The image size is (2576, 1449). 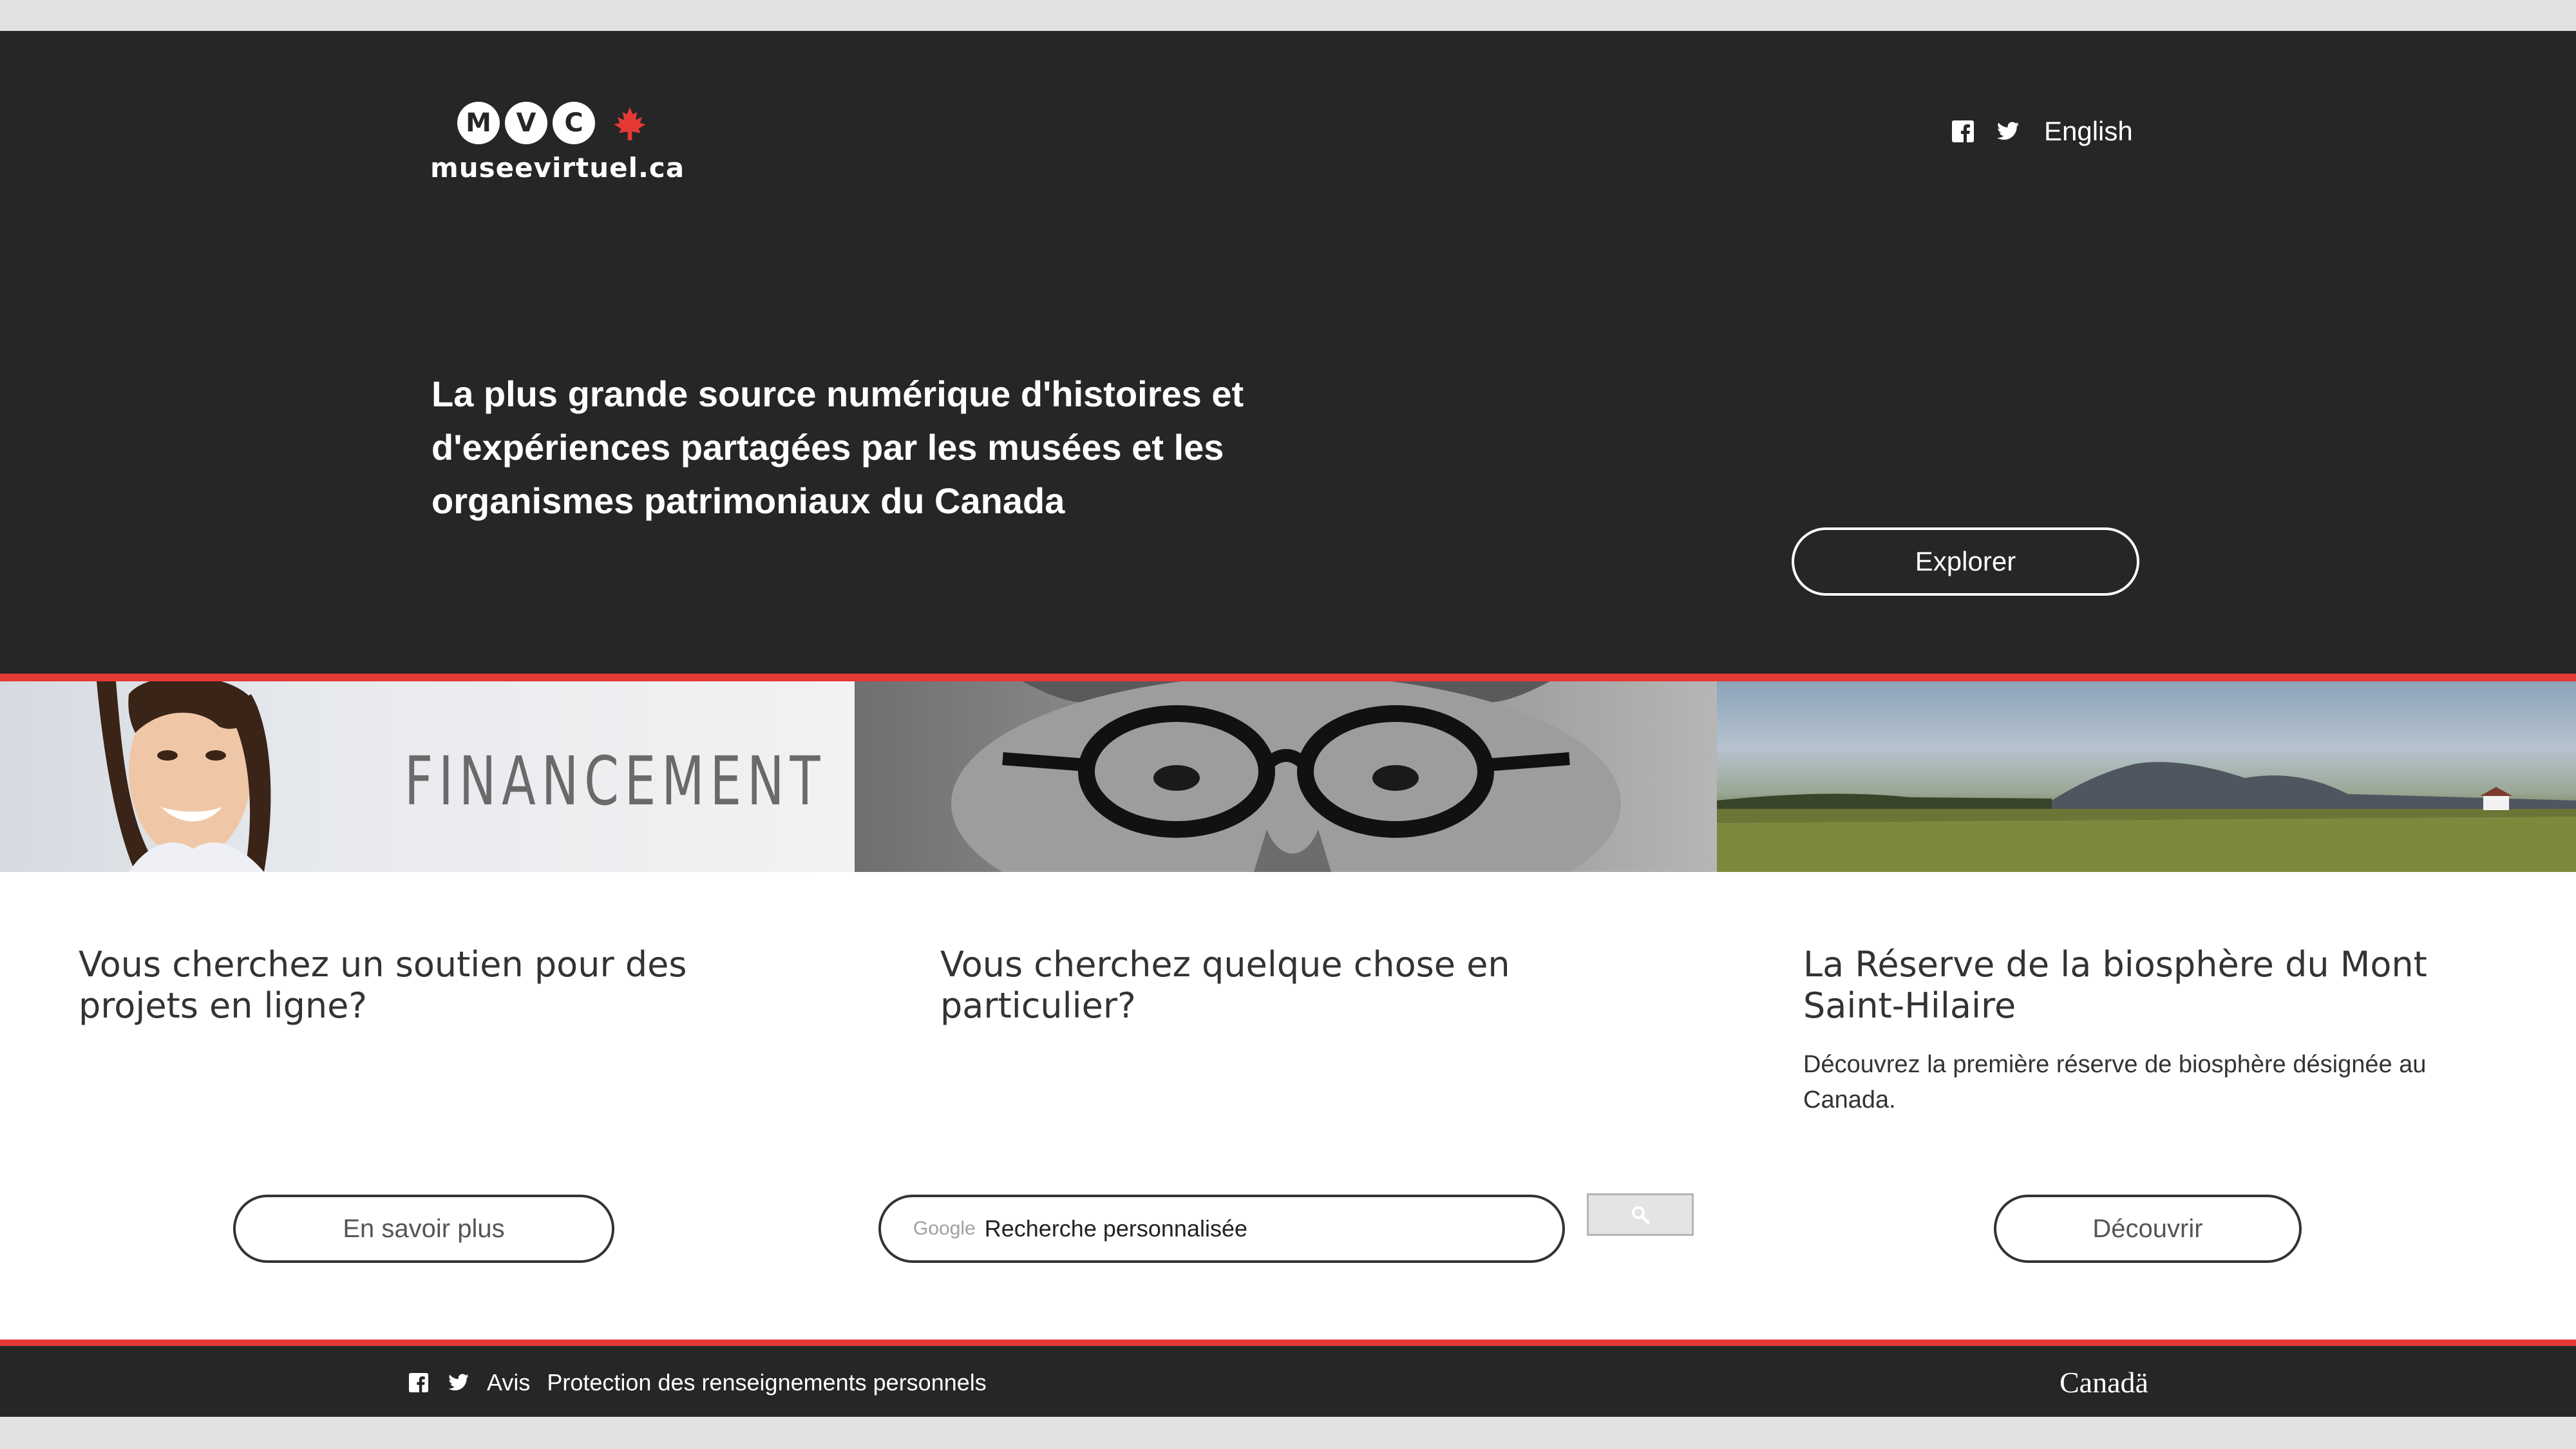 What do you see at coordinates (1288, 678) in the screenshot?
I see `hero-divider` at bounding box center [1288, 678].